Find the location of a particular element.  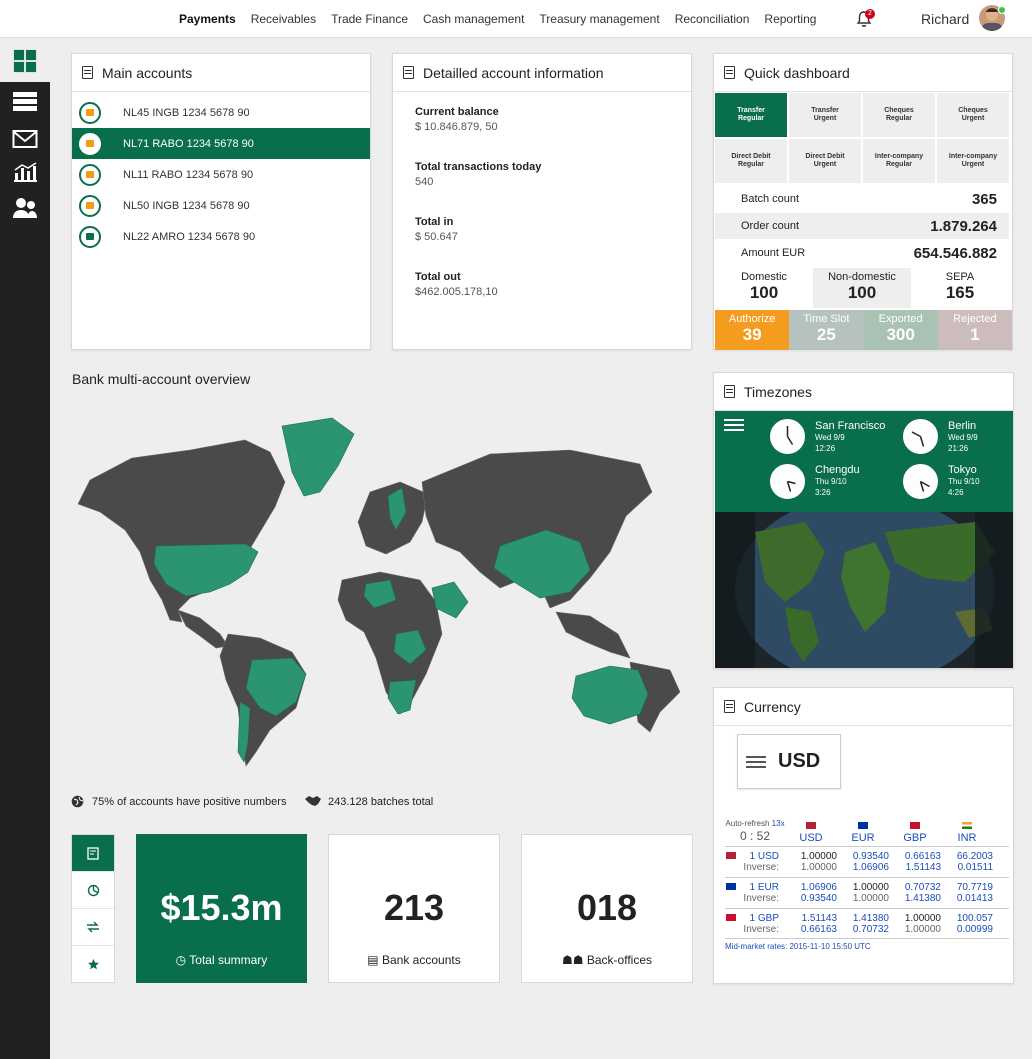

city-san-francisco: San Francisco Wed 9/9 12:26 is located at coordinates (850, 437).